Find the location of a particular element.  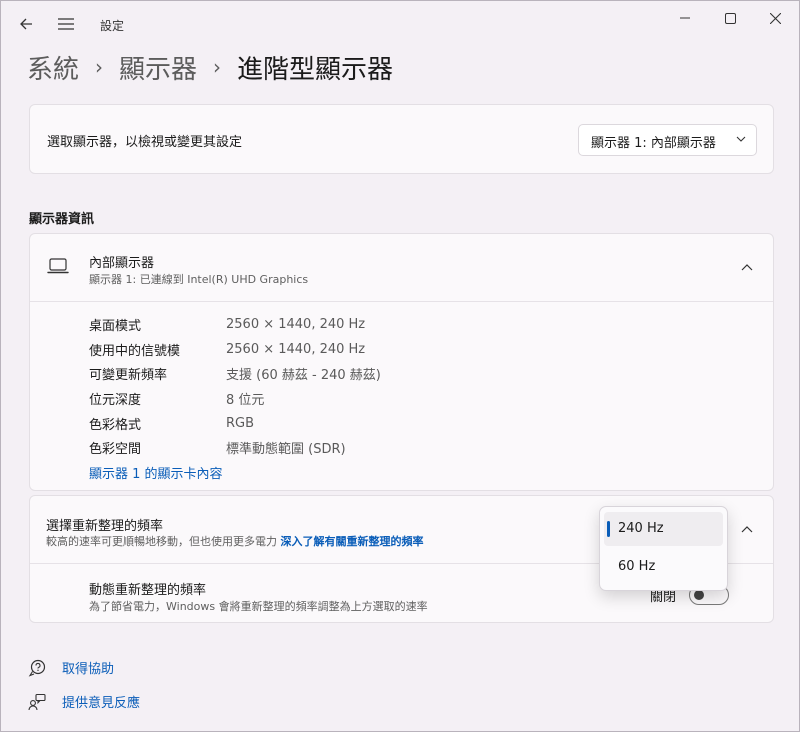

refresh-option-60: 60 Hz is located at coordinates (663, 567).